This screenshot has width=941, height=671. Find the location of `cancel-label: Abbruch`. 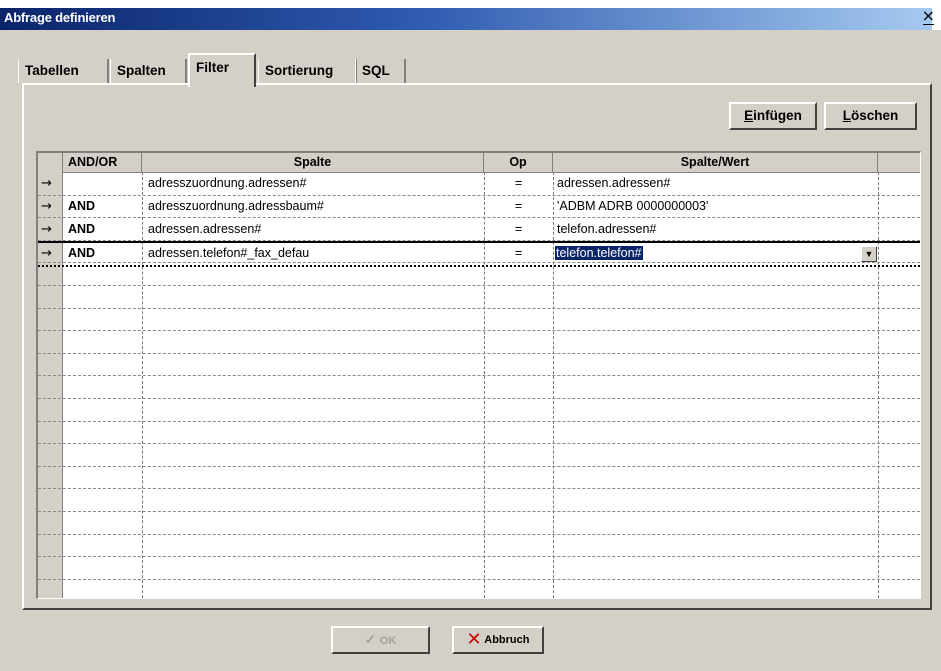

cancel-label: Abbruch is located at coordinates (507, 640).